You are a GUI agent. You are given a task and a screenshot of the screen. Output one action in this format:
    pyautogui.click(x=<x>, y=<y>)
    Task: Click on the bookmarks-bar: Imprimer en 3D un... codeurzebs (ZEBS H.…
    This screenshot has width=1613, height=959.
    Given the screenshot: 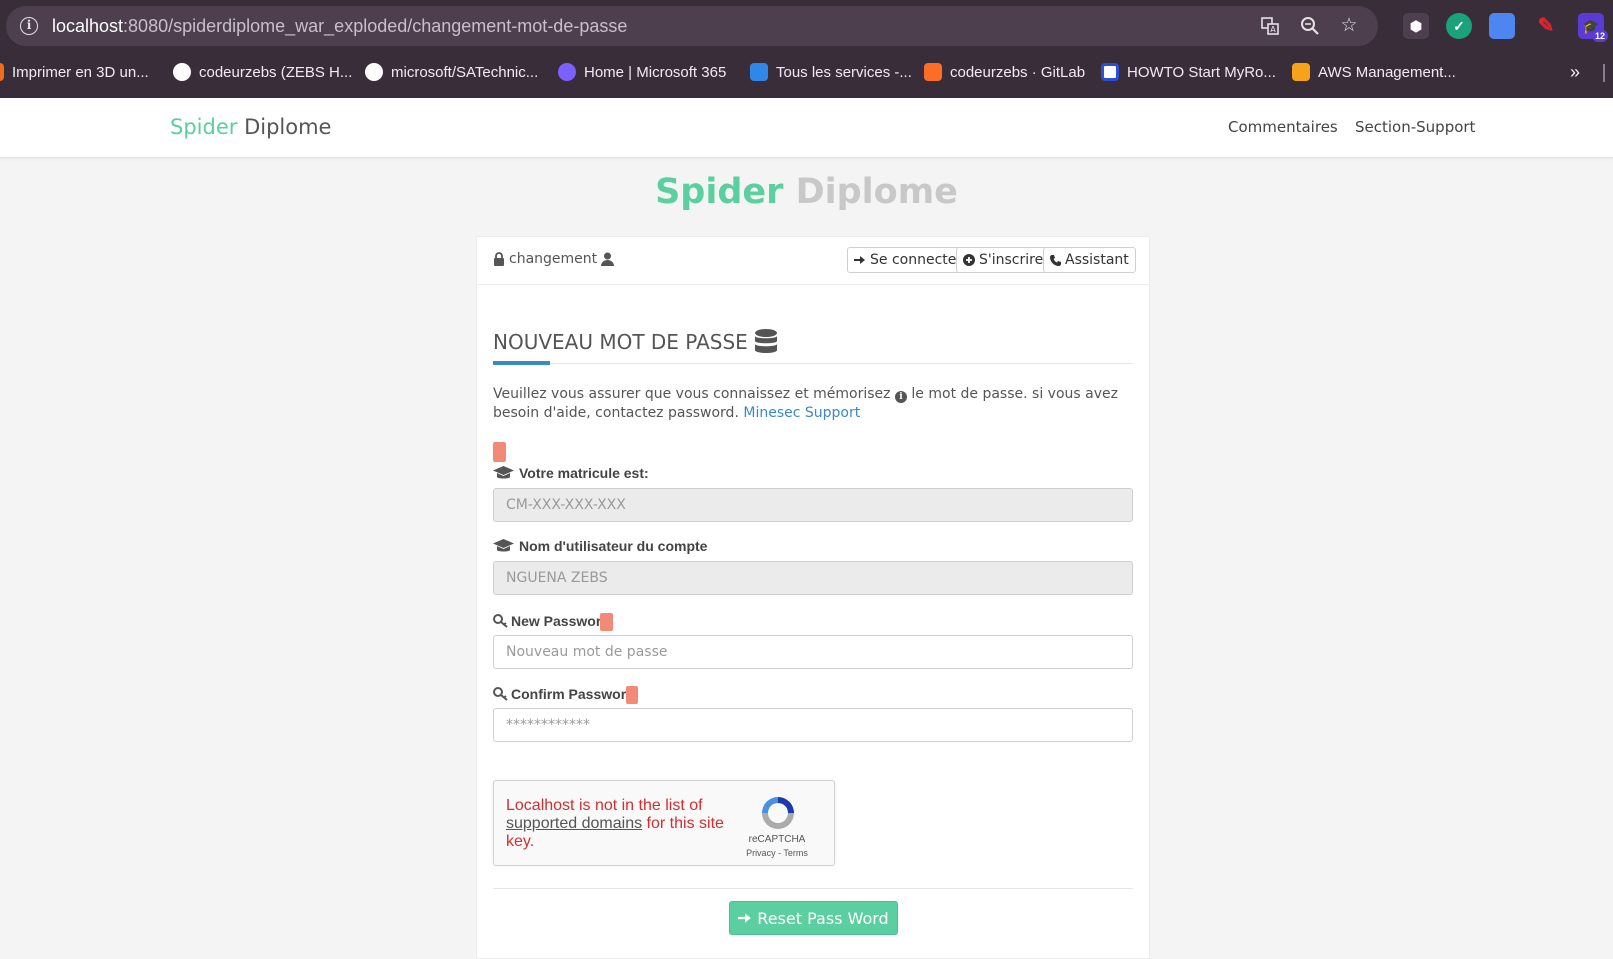 What is the action you would take?
    pyautogui.click(x=806, y=72)
    